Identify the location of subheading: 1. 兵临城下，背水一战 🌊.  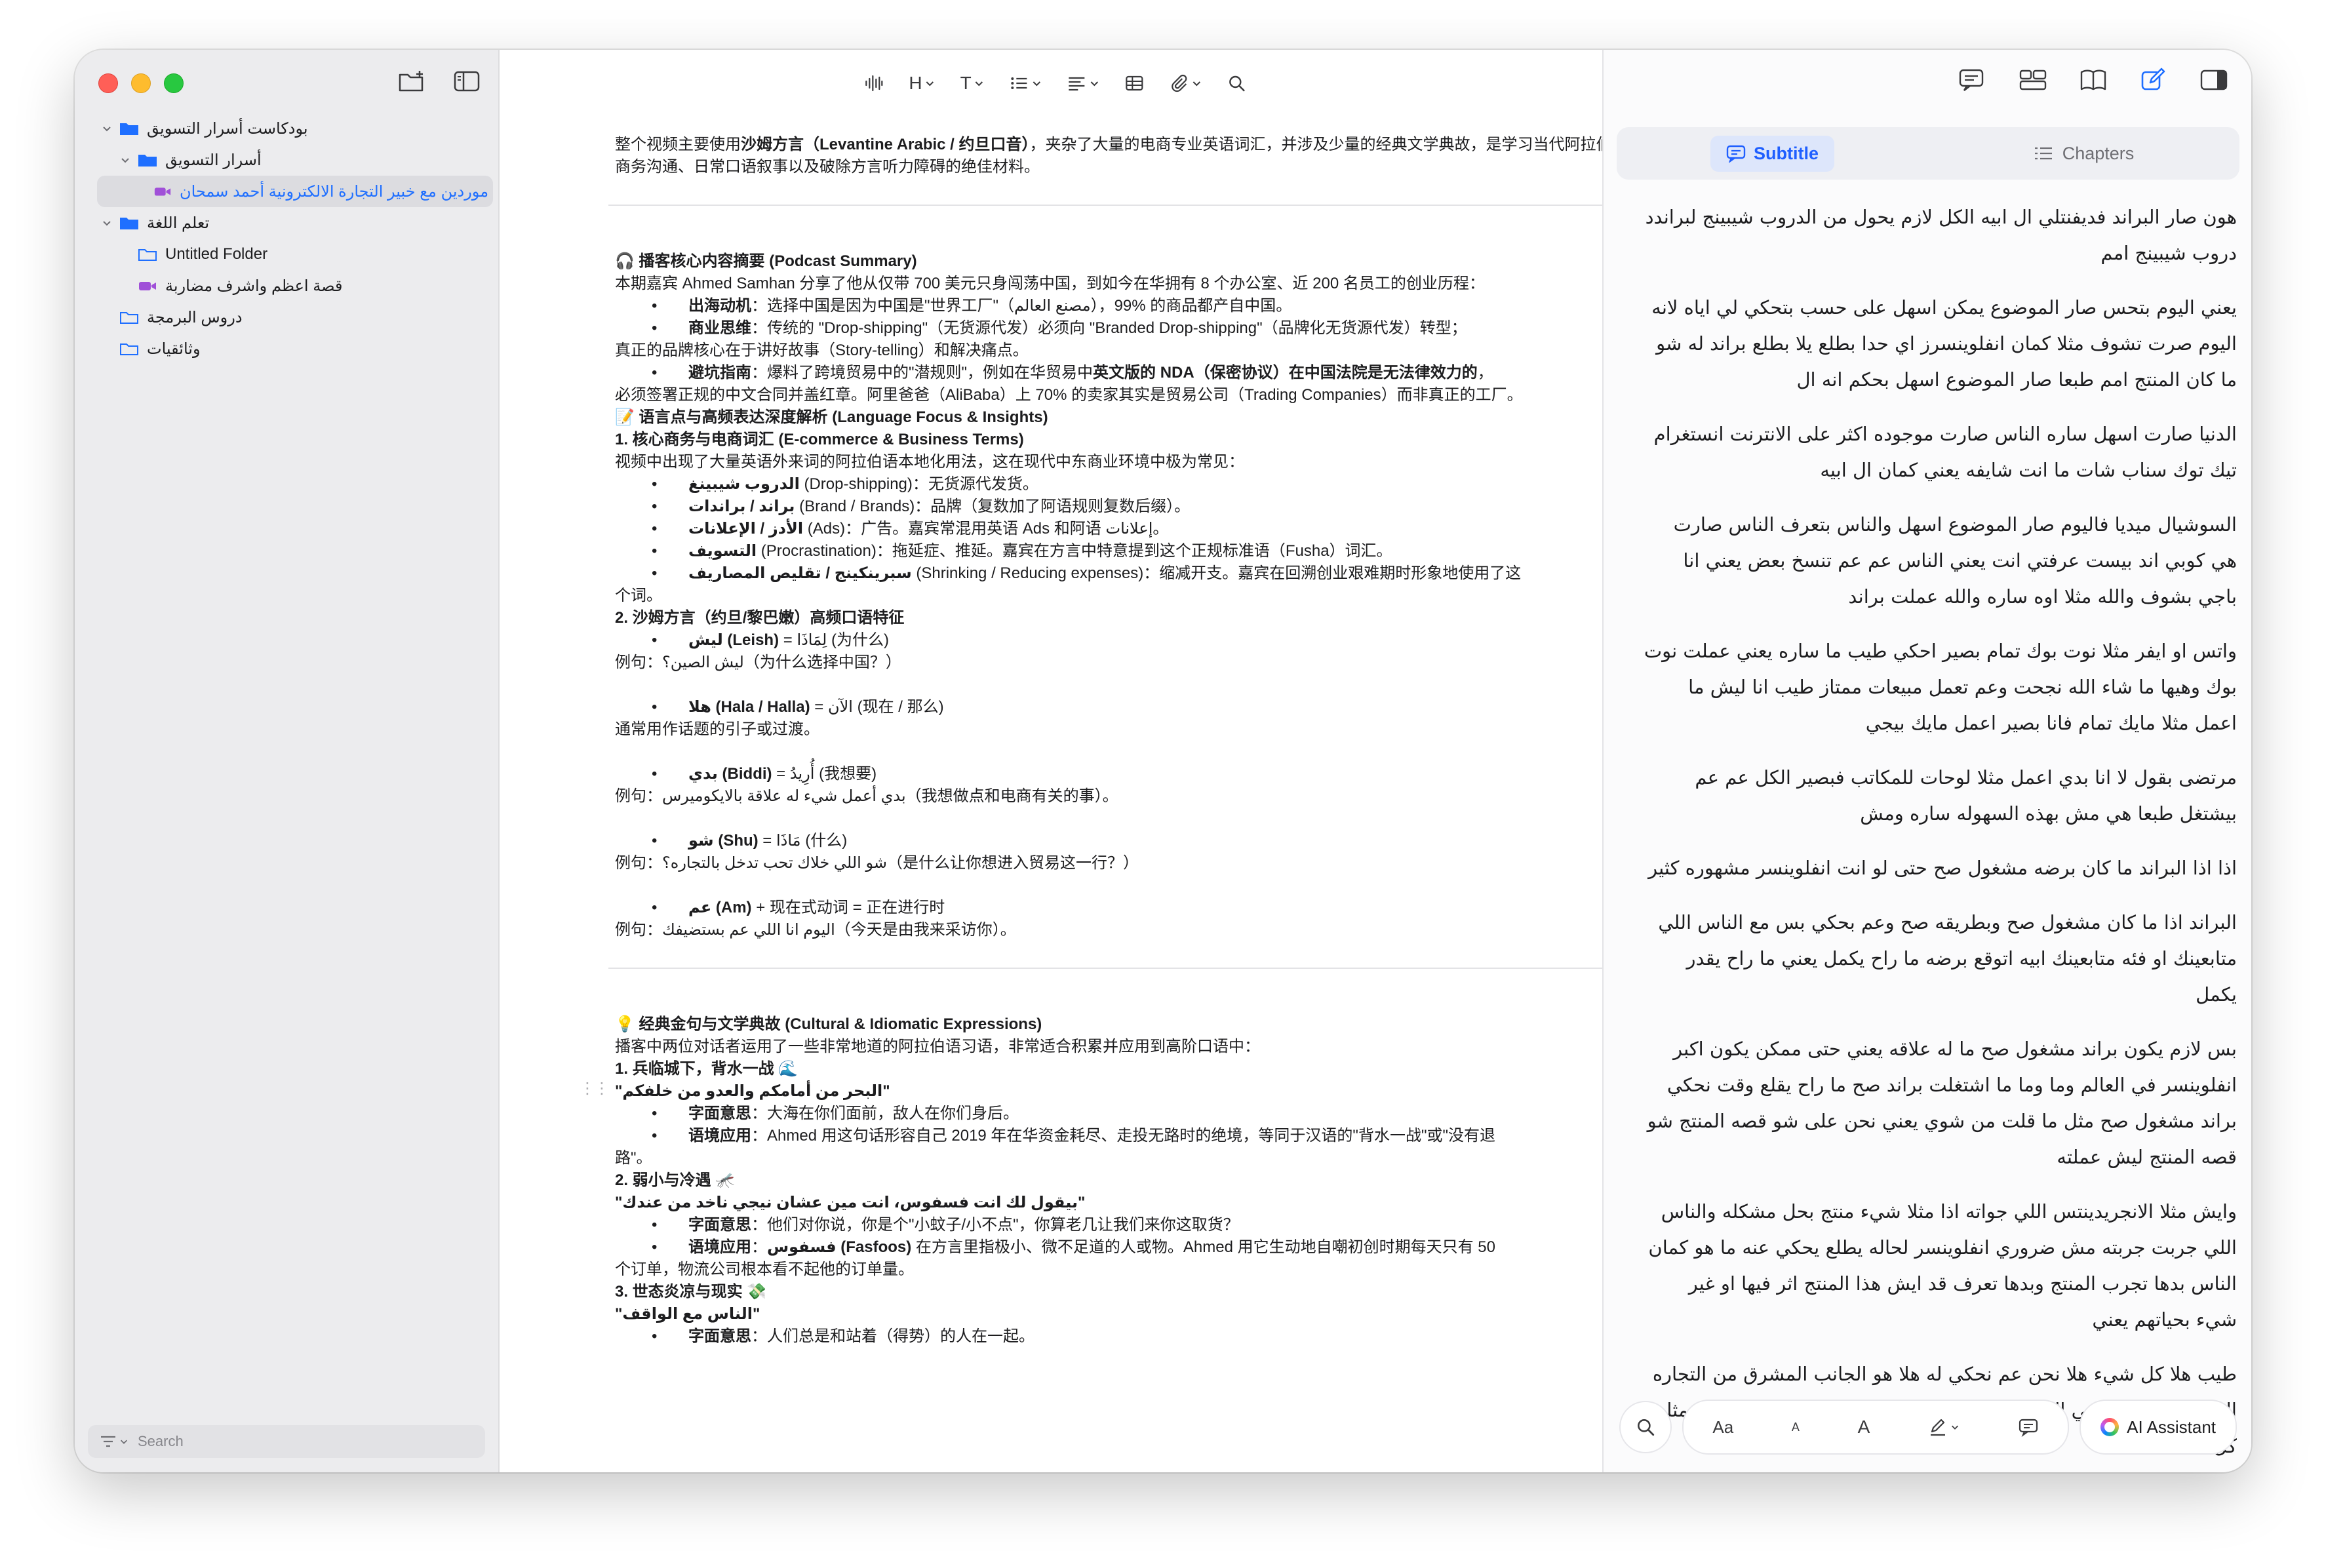
(706, 1069).